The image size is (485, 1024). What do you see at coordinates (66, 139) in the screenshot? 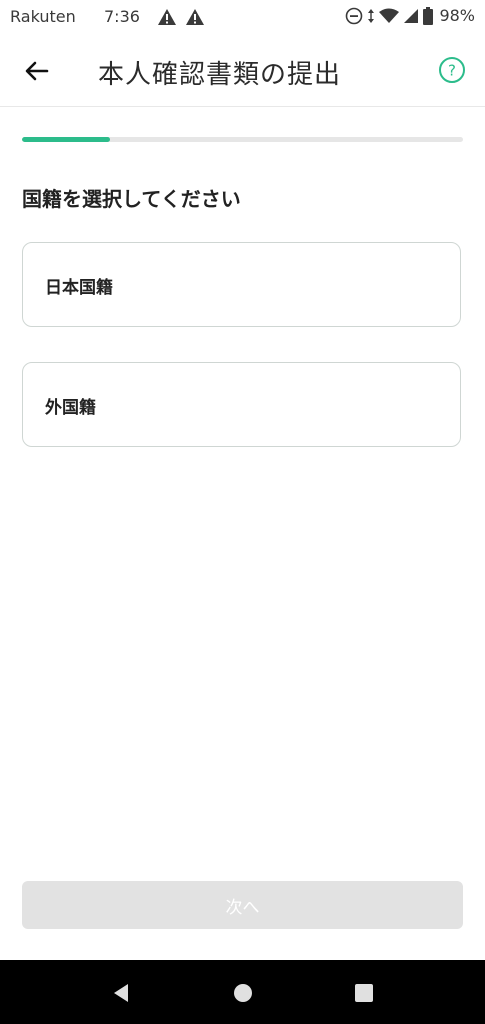
I see `progress-fill` at bounding box center [66, 139].